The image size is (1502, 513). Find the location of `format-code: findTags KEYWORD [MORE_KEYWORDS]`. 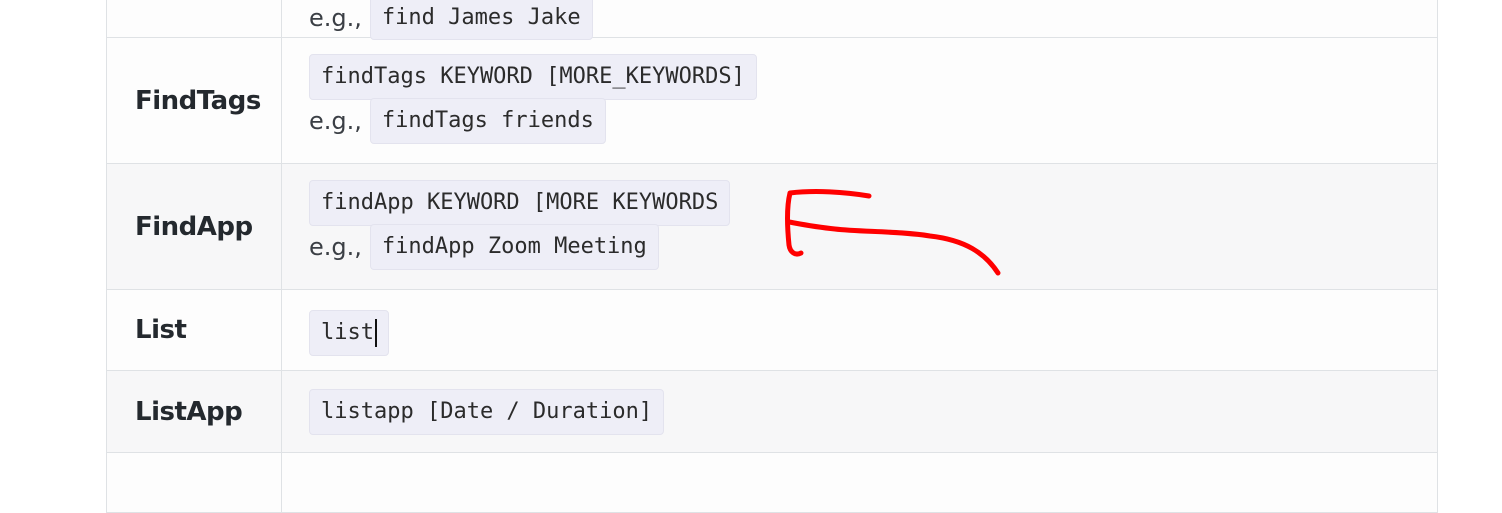

format-code: findTags KEYWORD [MORE_KEYWORDS] is located at coordinates (533, 76).